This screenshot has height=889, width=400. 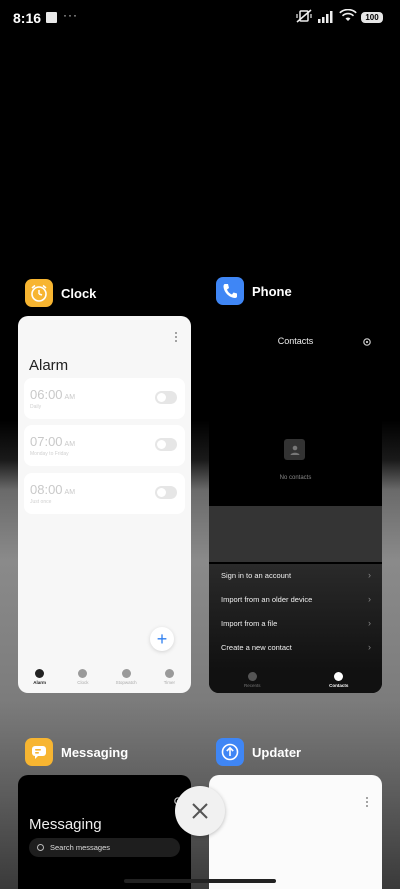 I want to click on phone-icon, so click(x=252, y=676).